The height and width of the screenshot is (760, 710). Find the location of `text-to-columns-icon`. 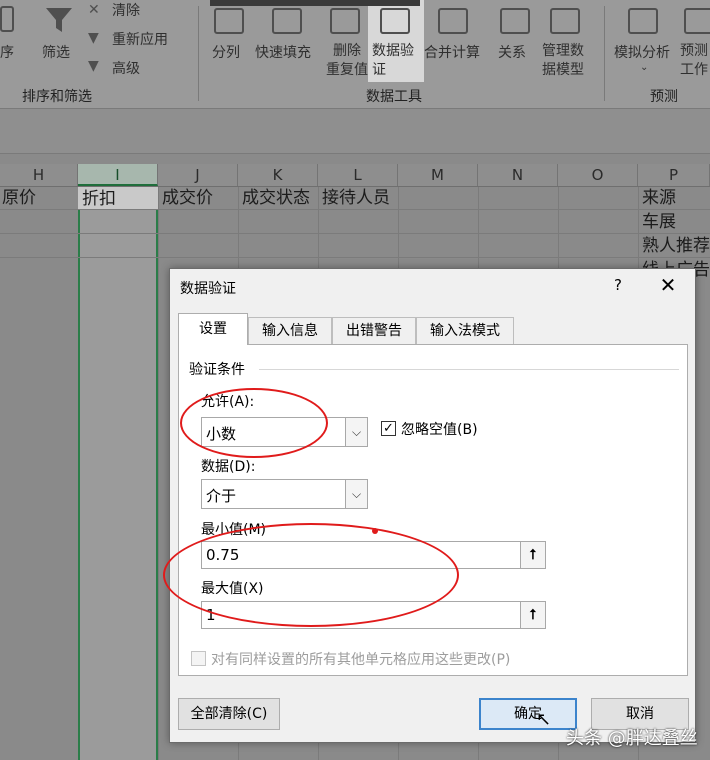

text-to-columns-icon is located at coordinates (229, 21).